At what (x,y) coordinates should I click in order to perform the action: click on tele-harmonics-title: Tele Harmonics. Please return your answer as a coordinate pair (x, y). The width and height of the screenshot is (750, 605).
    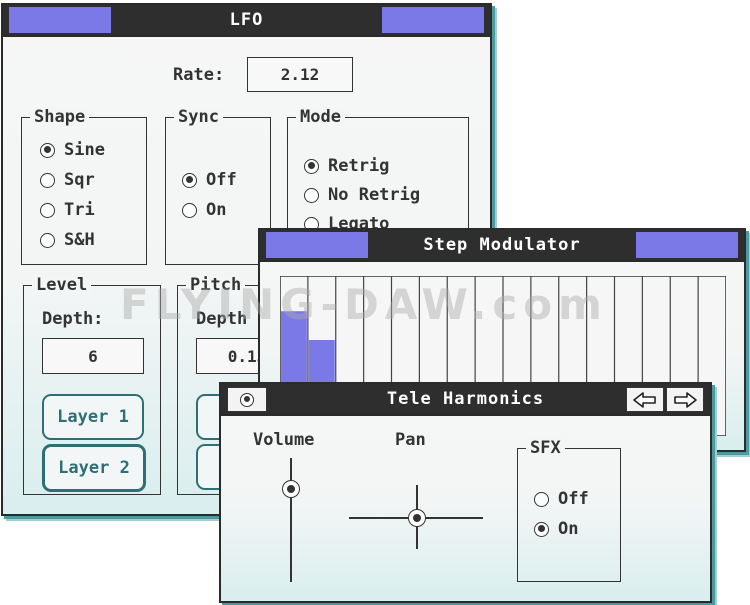
    Looking at the image, I should click on (465, 399).